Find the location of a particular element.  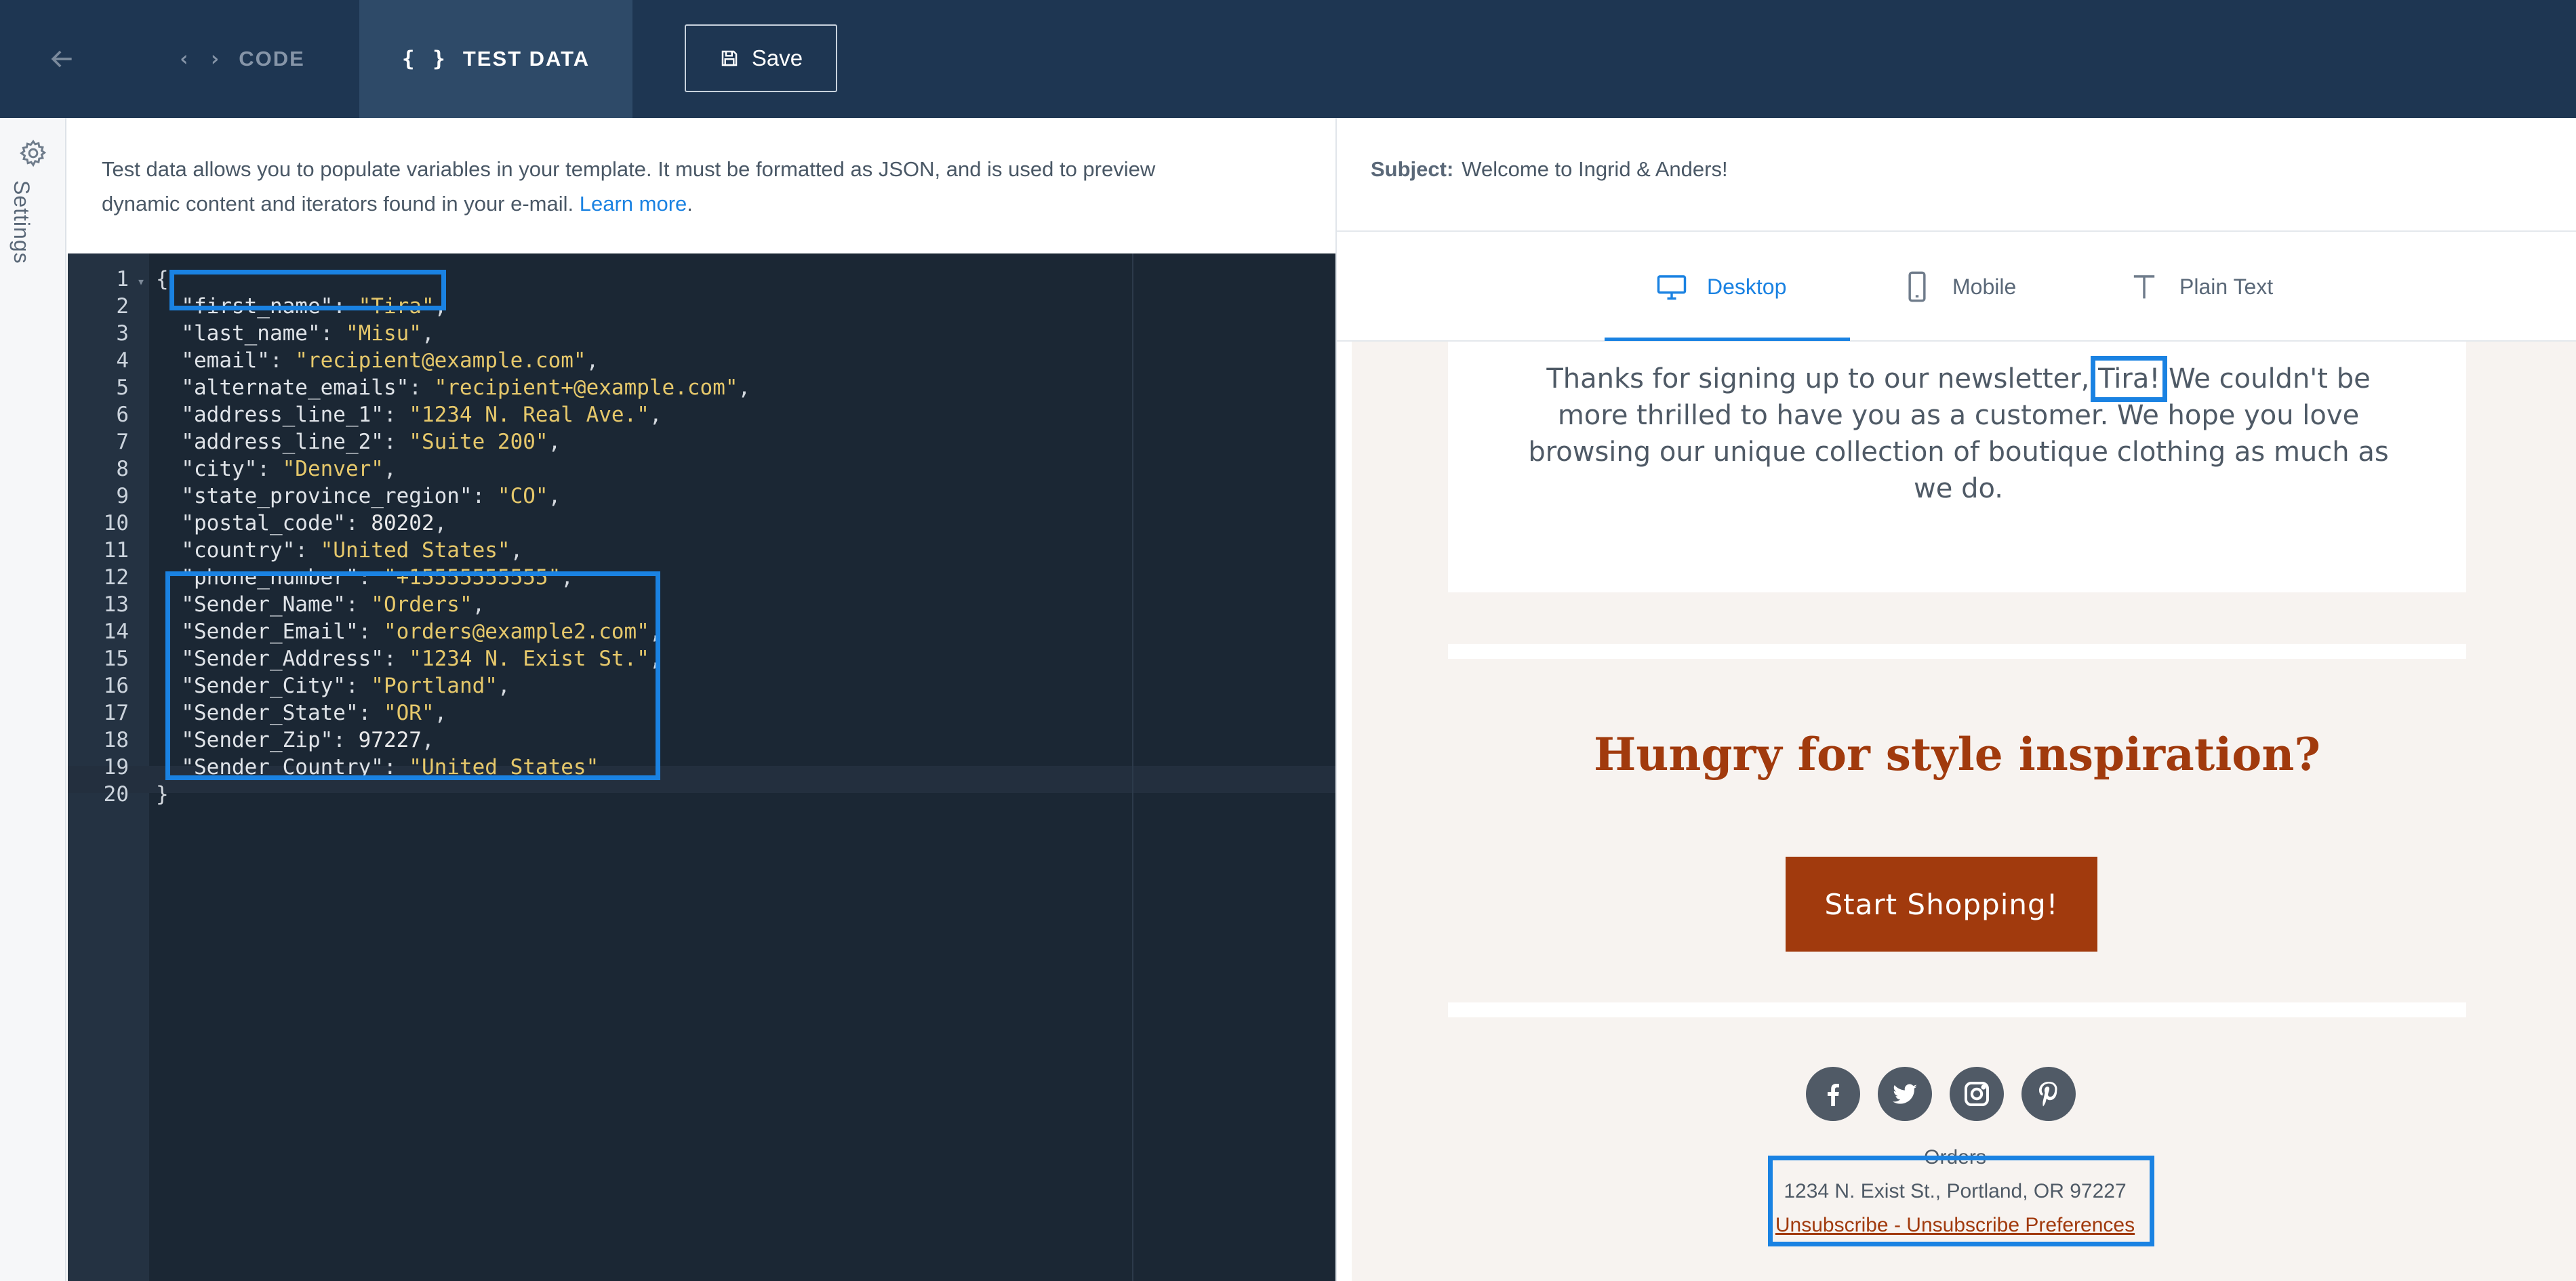

code-line: 18 "Sender_Zip": 97227, is located at coordinates (701, 740).